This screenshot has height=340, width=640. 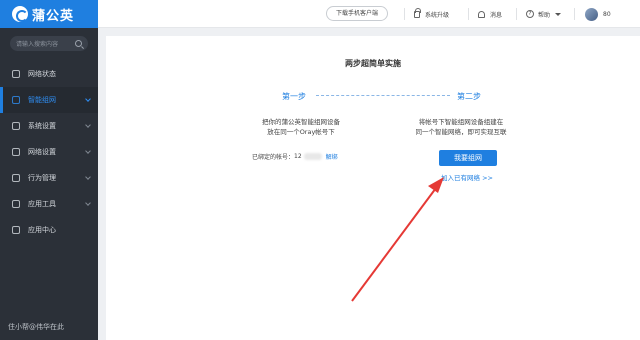 I want to click on annotation-arrow, so click(x=397, y=239).